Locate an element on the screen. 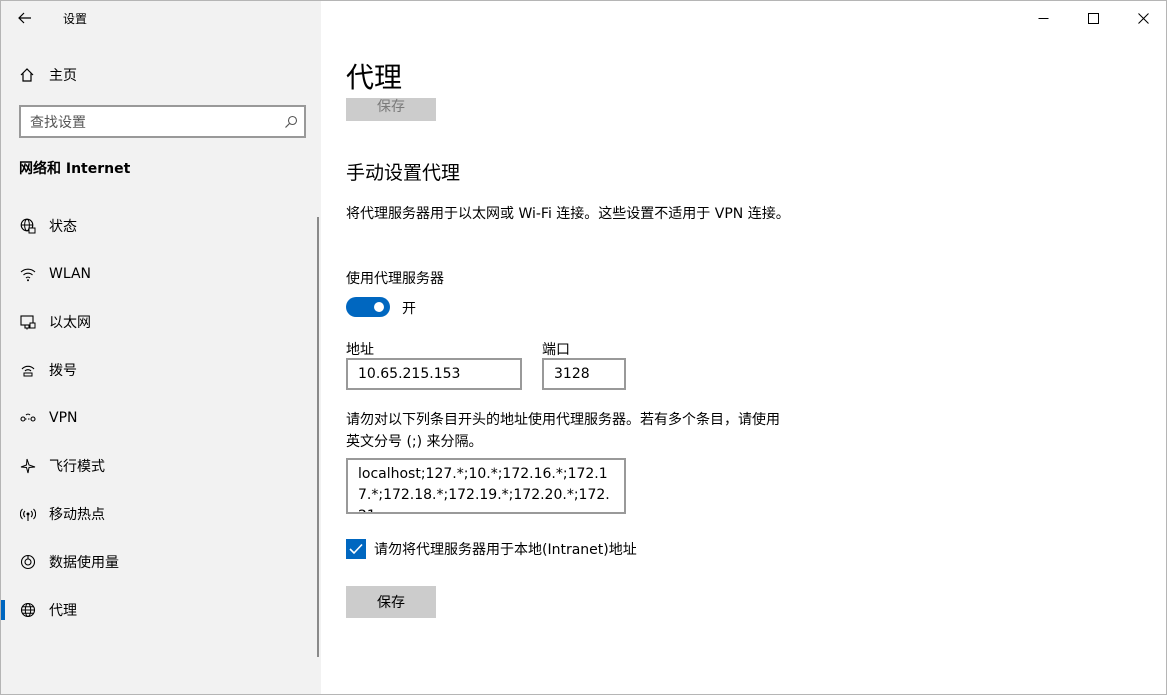 This screenshot has width=1167, height=695. bypass-local-label: 请勿将代理服务器用于本地(Intranet)地址 is located at coordinates (505, 550).